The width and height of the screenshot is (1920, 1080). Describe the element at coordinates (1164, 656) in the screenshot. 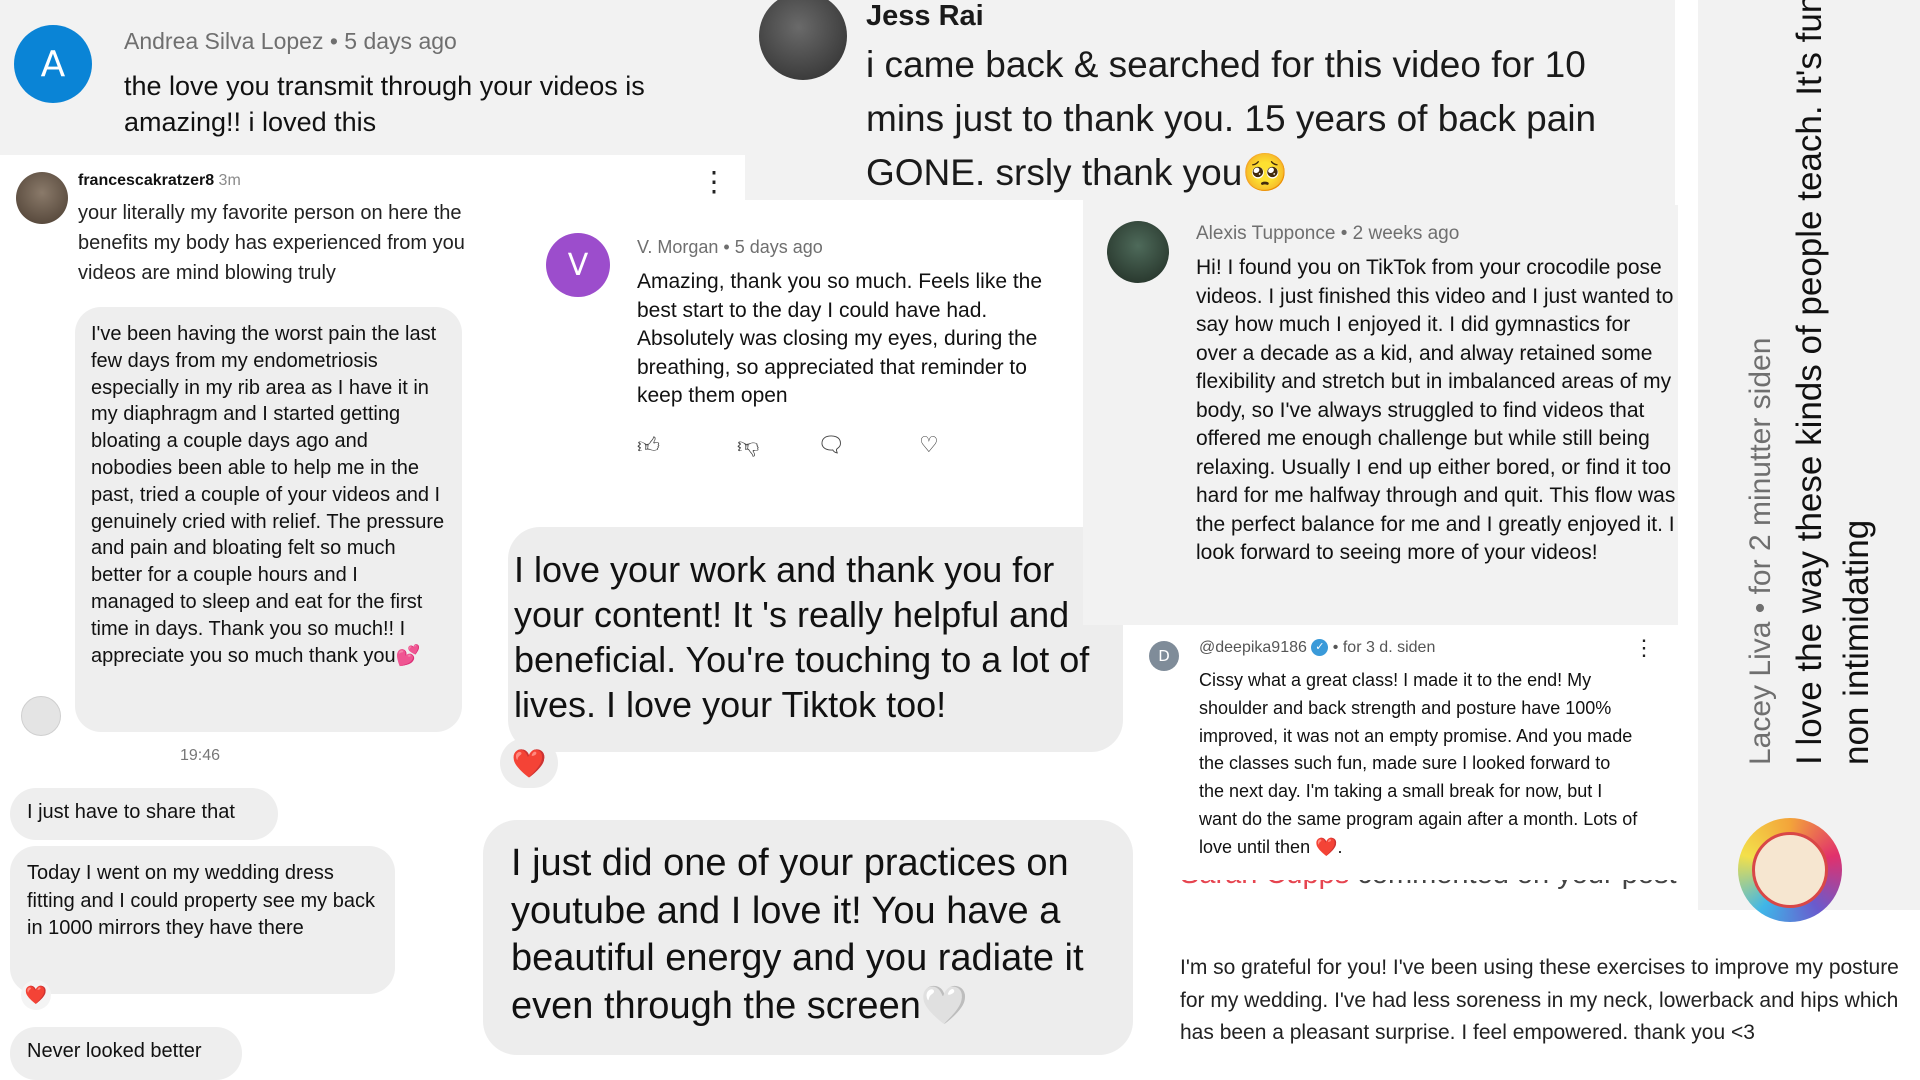

I see `avatar: D` at that location.